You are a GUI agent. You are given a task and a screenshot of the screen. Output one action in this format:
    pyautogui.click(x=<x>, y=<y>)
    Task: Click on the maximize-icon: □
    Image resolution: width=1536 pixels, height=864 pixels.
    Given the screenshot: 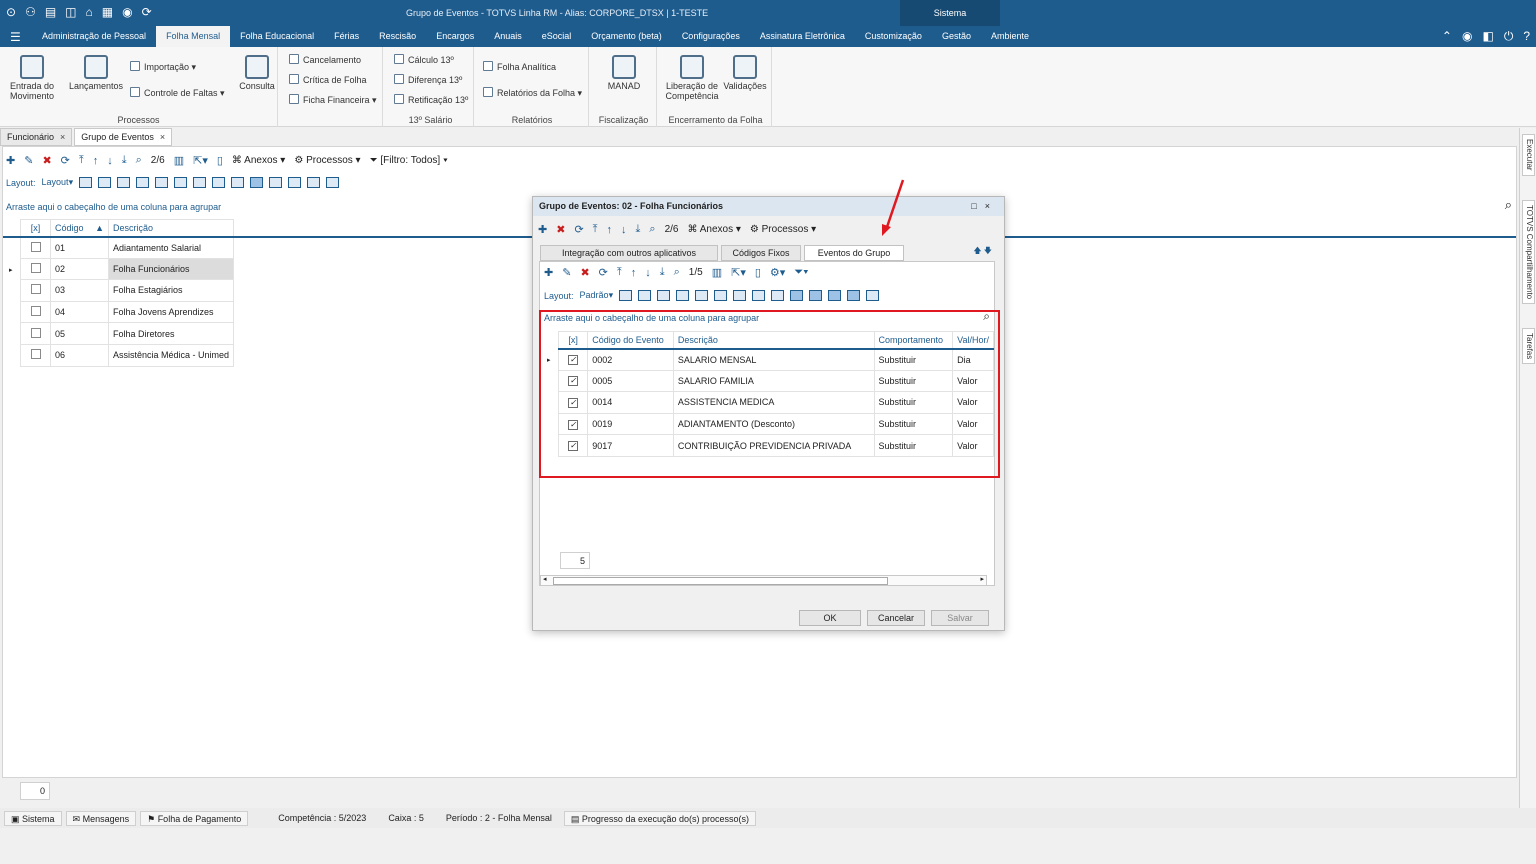 What is the action you would take?
    pyautogui.click(x=977, y=206)
    